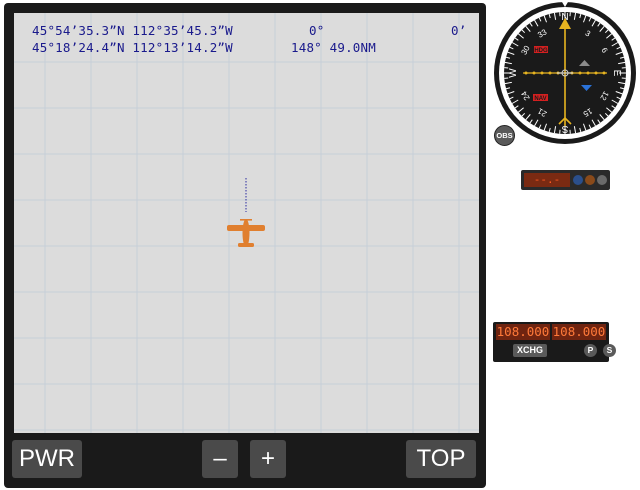 The height and width of the screenshot is (490, 640). Describe the element at coordinates (565, 73) in the screenshot. I see `hsi-indicator: 36121521243033 HDG NAV N E S W` at that location.